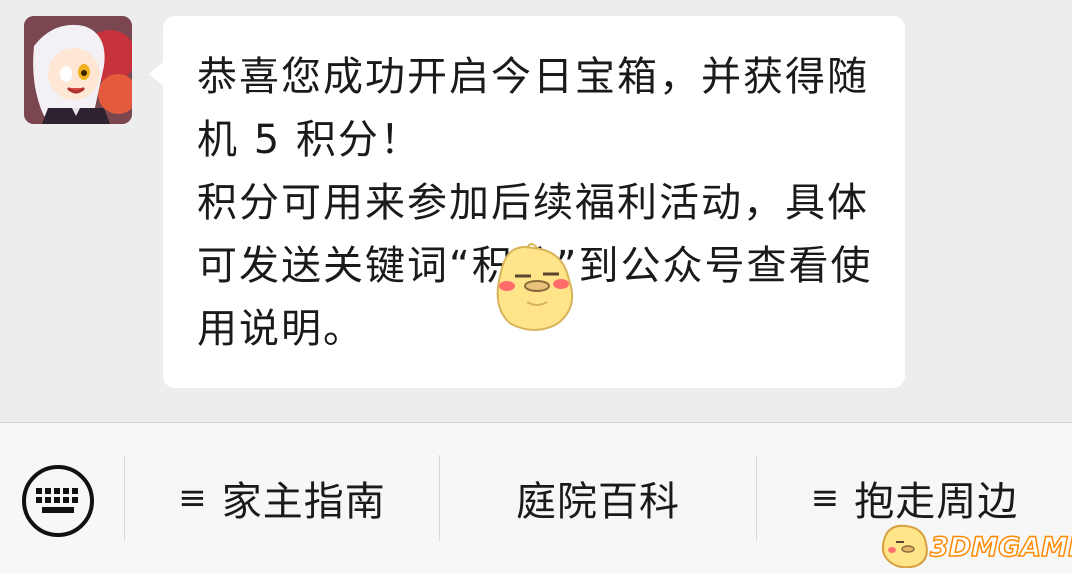  I want to click on official-account-avatar, so click(78, 70).